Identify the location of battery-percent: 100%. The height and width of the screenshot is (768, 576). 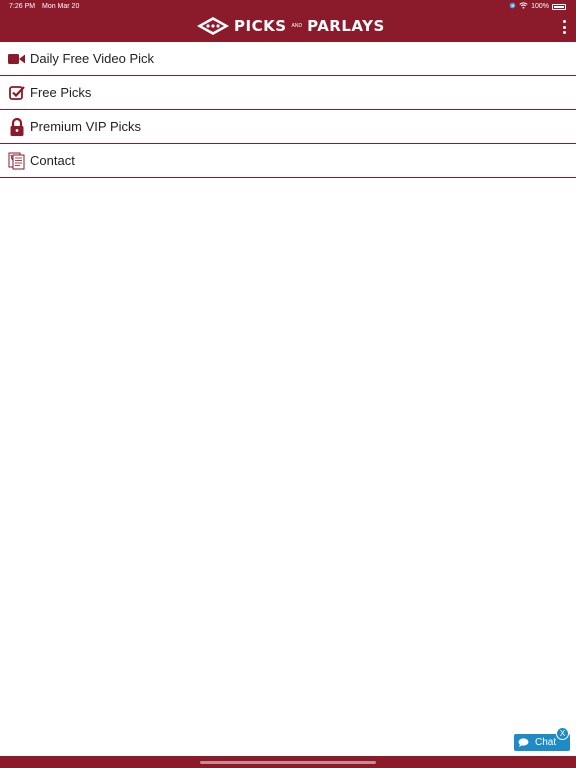
(540, 6).